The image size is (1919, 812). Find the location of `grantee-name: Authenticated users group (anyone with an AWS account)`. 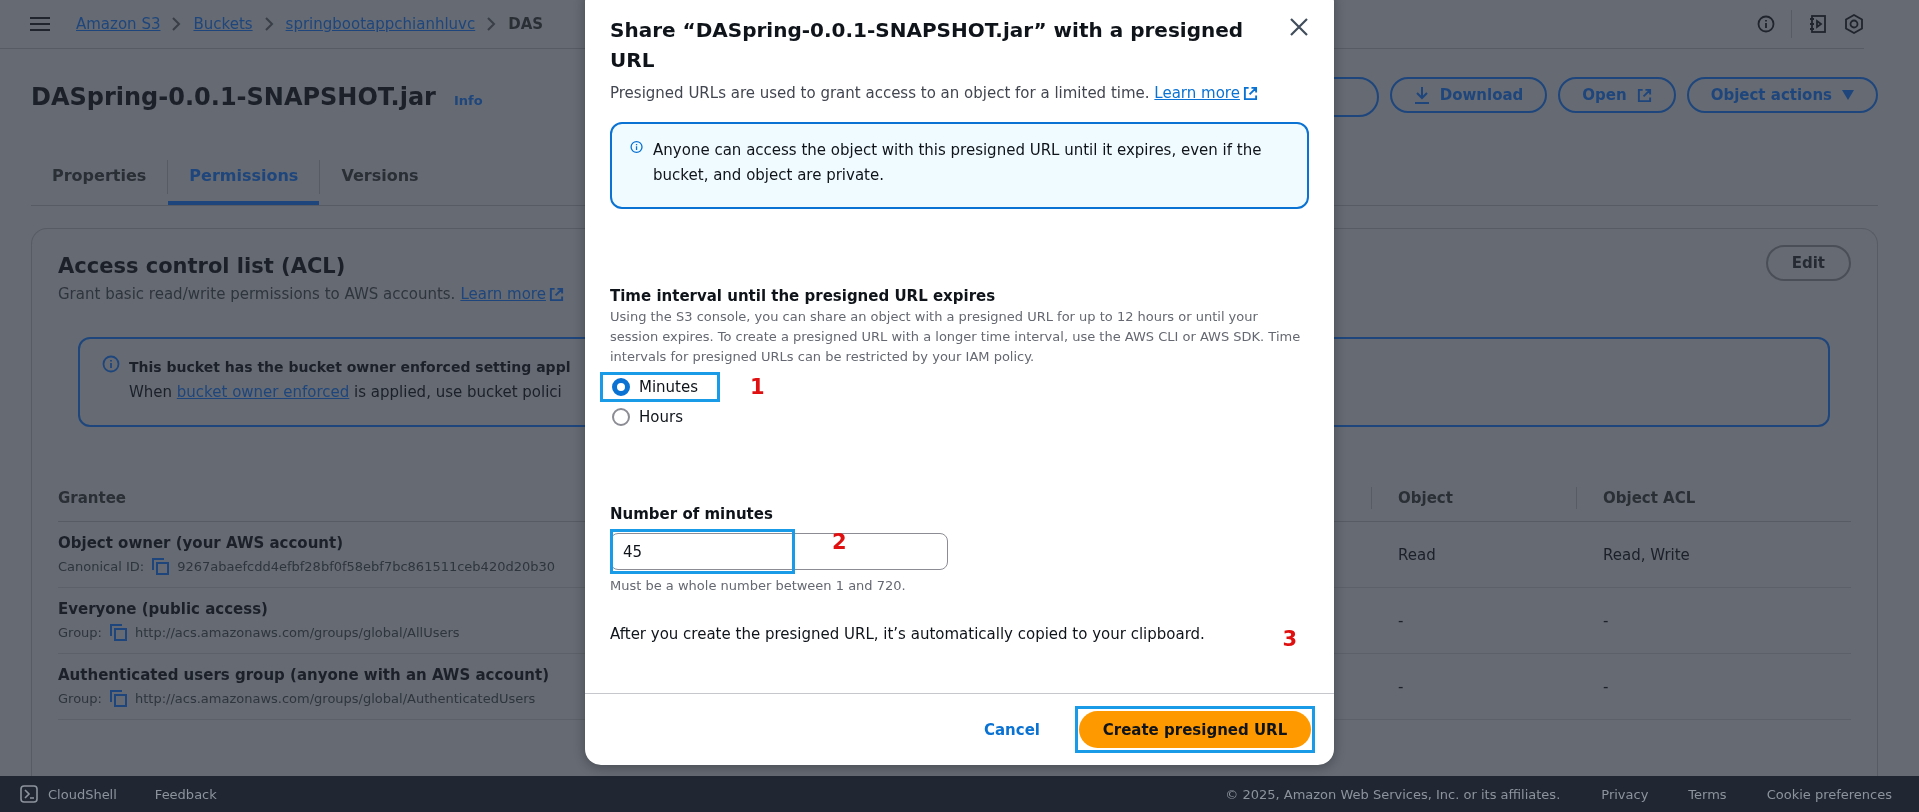

grantee-name: Authenticated users group (anyone with an AWS account) is located at coordinates (304, 675).